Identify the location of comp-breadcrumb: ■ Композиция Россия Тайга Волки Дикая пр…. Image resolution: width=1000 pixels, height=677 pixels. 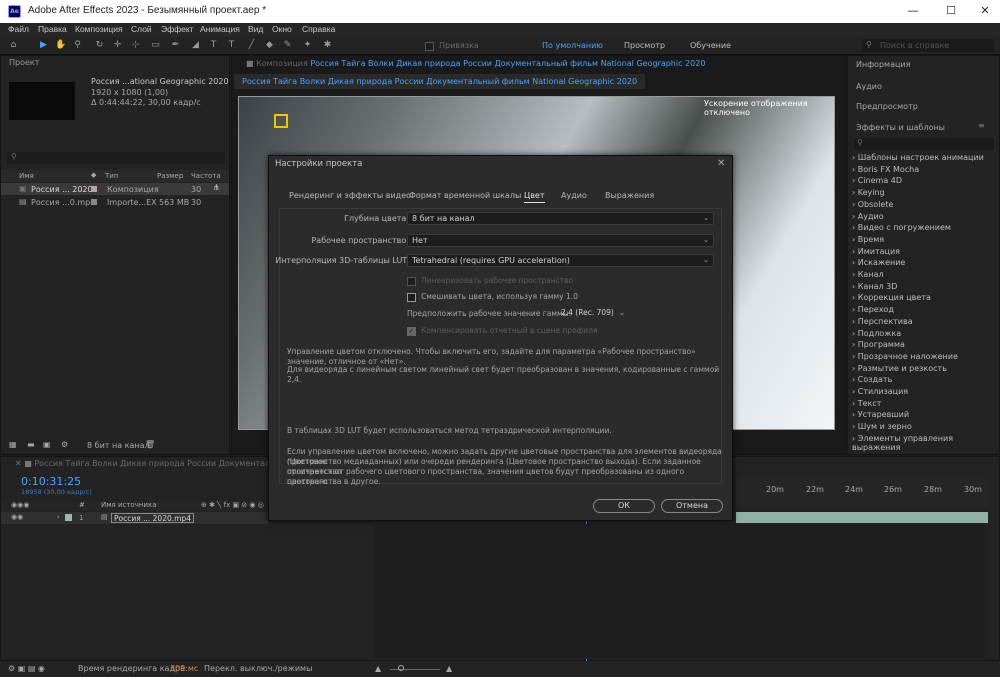
(475, 63).